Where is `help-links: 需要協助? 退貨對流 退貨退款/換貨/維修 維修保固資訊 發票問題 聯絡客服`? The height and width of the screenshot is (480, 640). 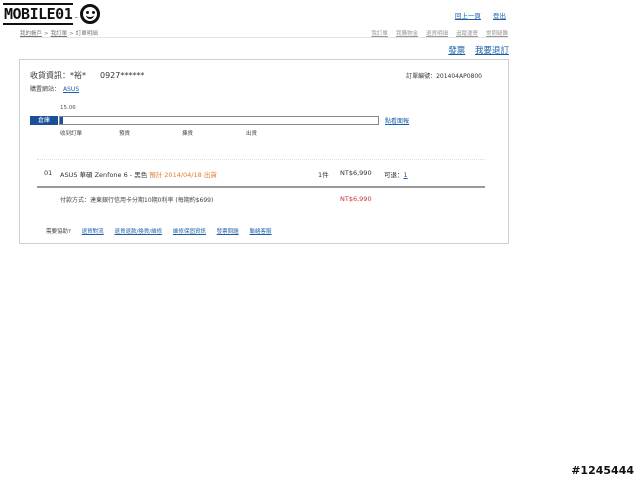 help-links: 需要協助? 退貨對流 退貨退款/換貨/維修 維修保固資訊 發票問題 聯絡客服 is located at coordinates (158, 231).